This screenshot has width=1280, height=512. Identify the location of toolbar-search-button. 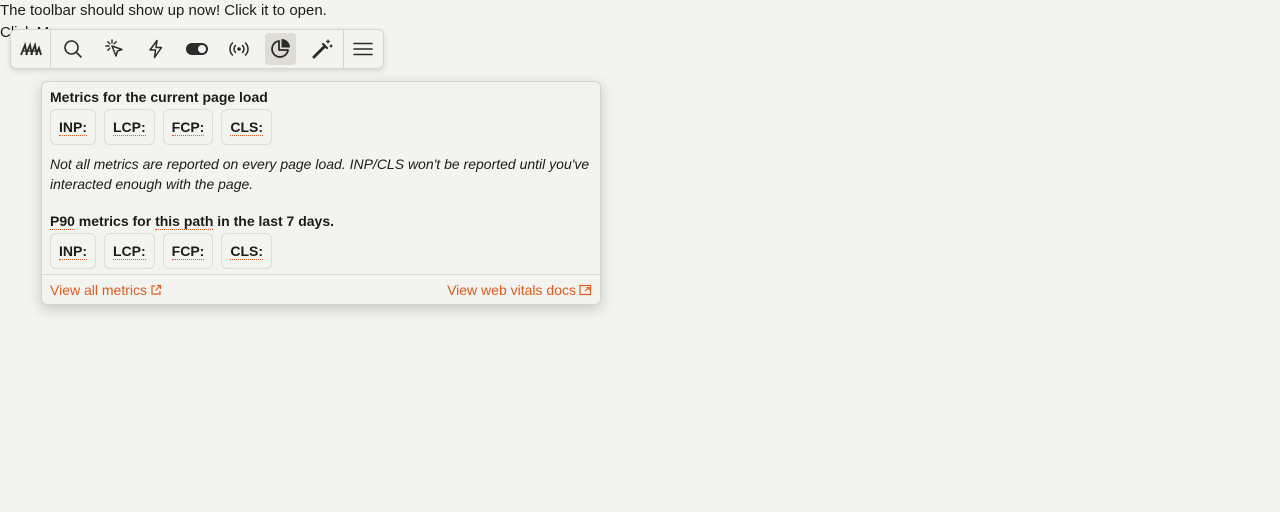
(72, 49).